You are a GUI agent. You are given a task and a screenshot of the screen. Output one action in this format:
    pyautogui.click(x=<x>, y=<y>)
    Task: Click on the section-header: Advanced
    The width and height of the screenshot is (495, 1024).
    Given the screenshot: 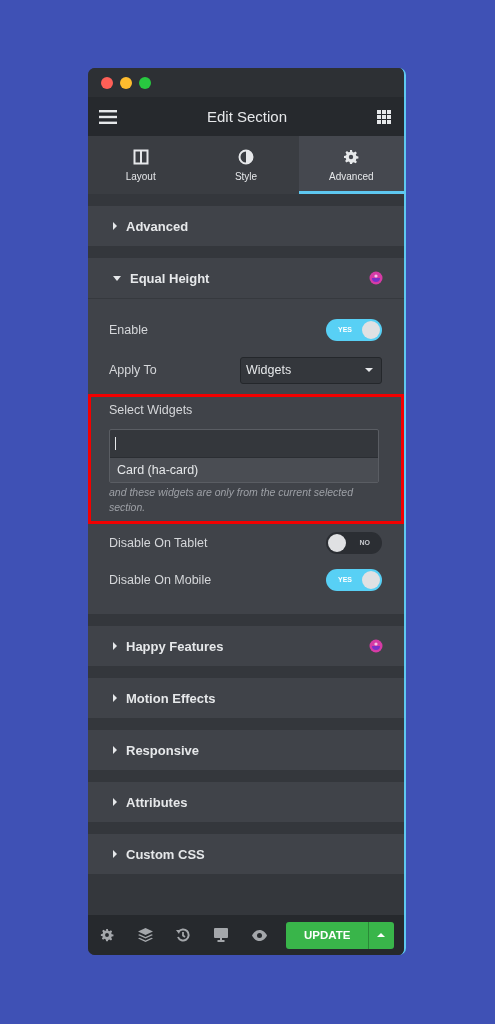 What is the action you would take?
    pyautogui.click(x=246, y=226)
    